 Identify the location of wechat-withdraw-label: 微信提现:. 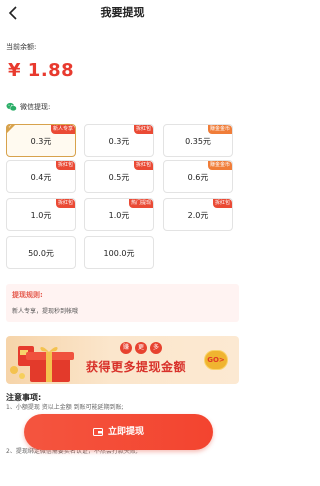
(35, 106).